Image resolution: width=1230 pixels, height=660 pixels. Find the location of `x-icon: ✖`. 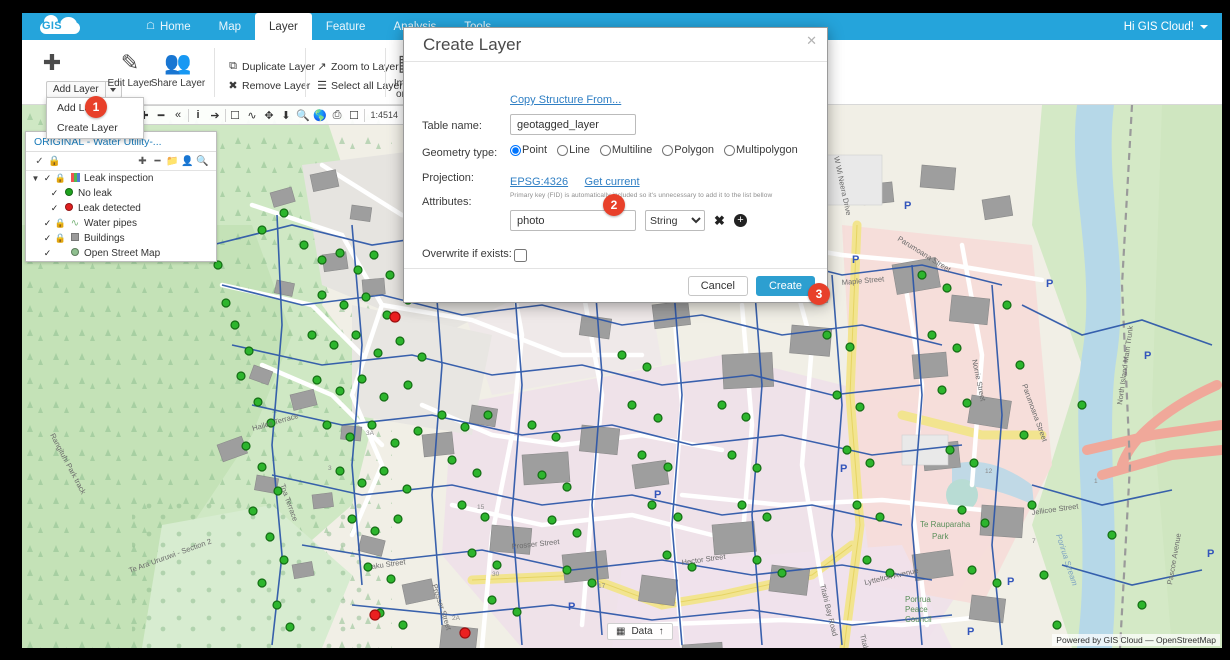

x-icon: ✖ is located at coordinates (719, 221).